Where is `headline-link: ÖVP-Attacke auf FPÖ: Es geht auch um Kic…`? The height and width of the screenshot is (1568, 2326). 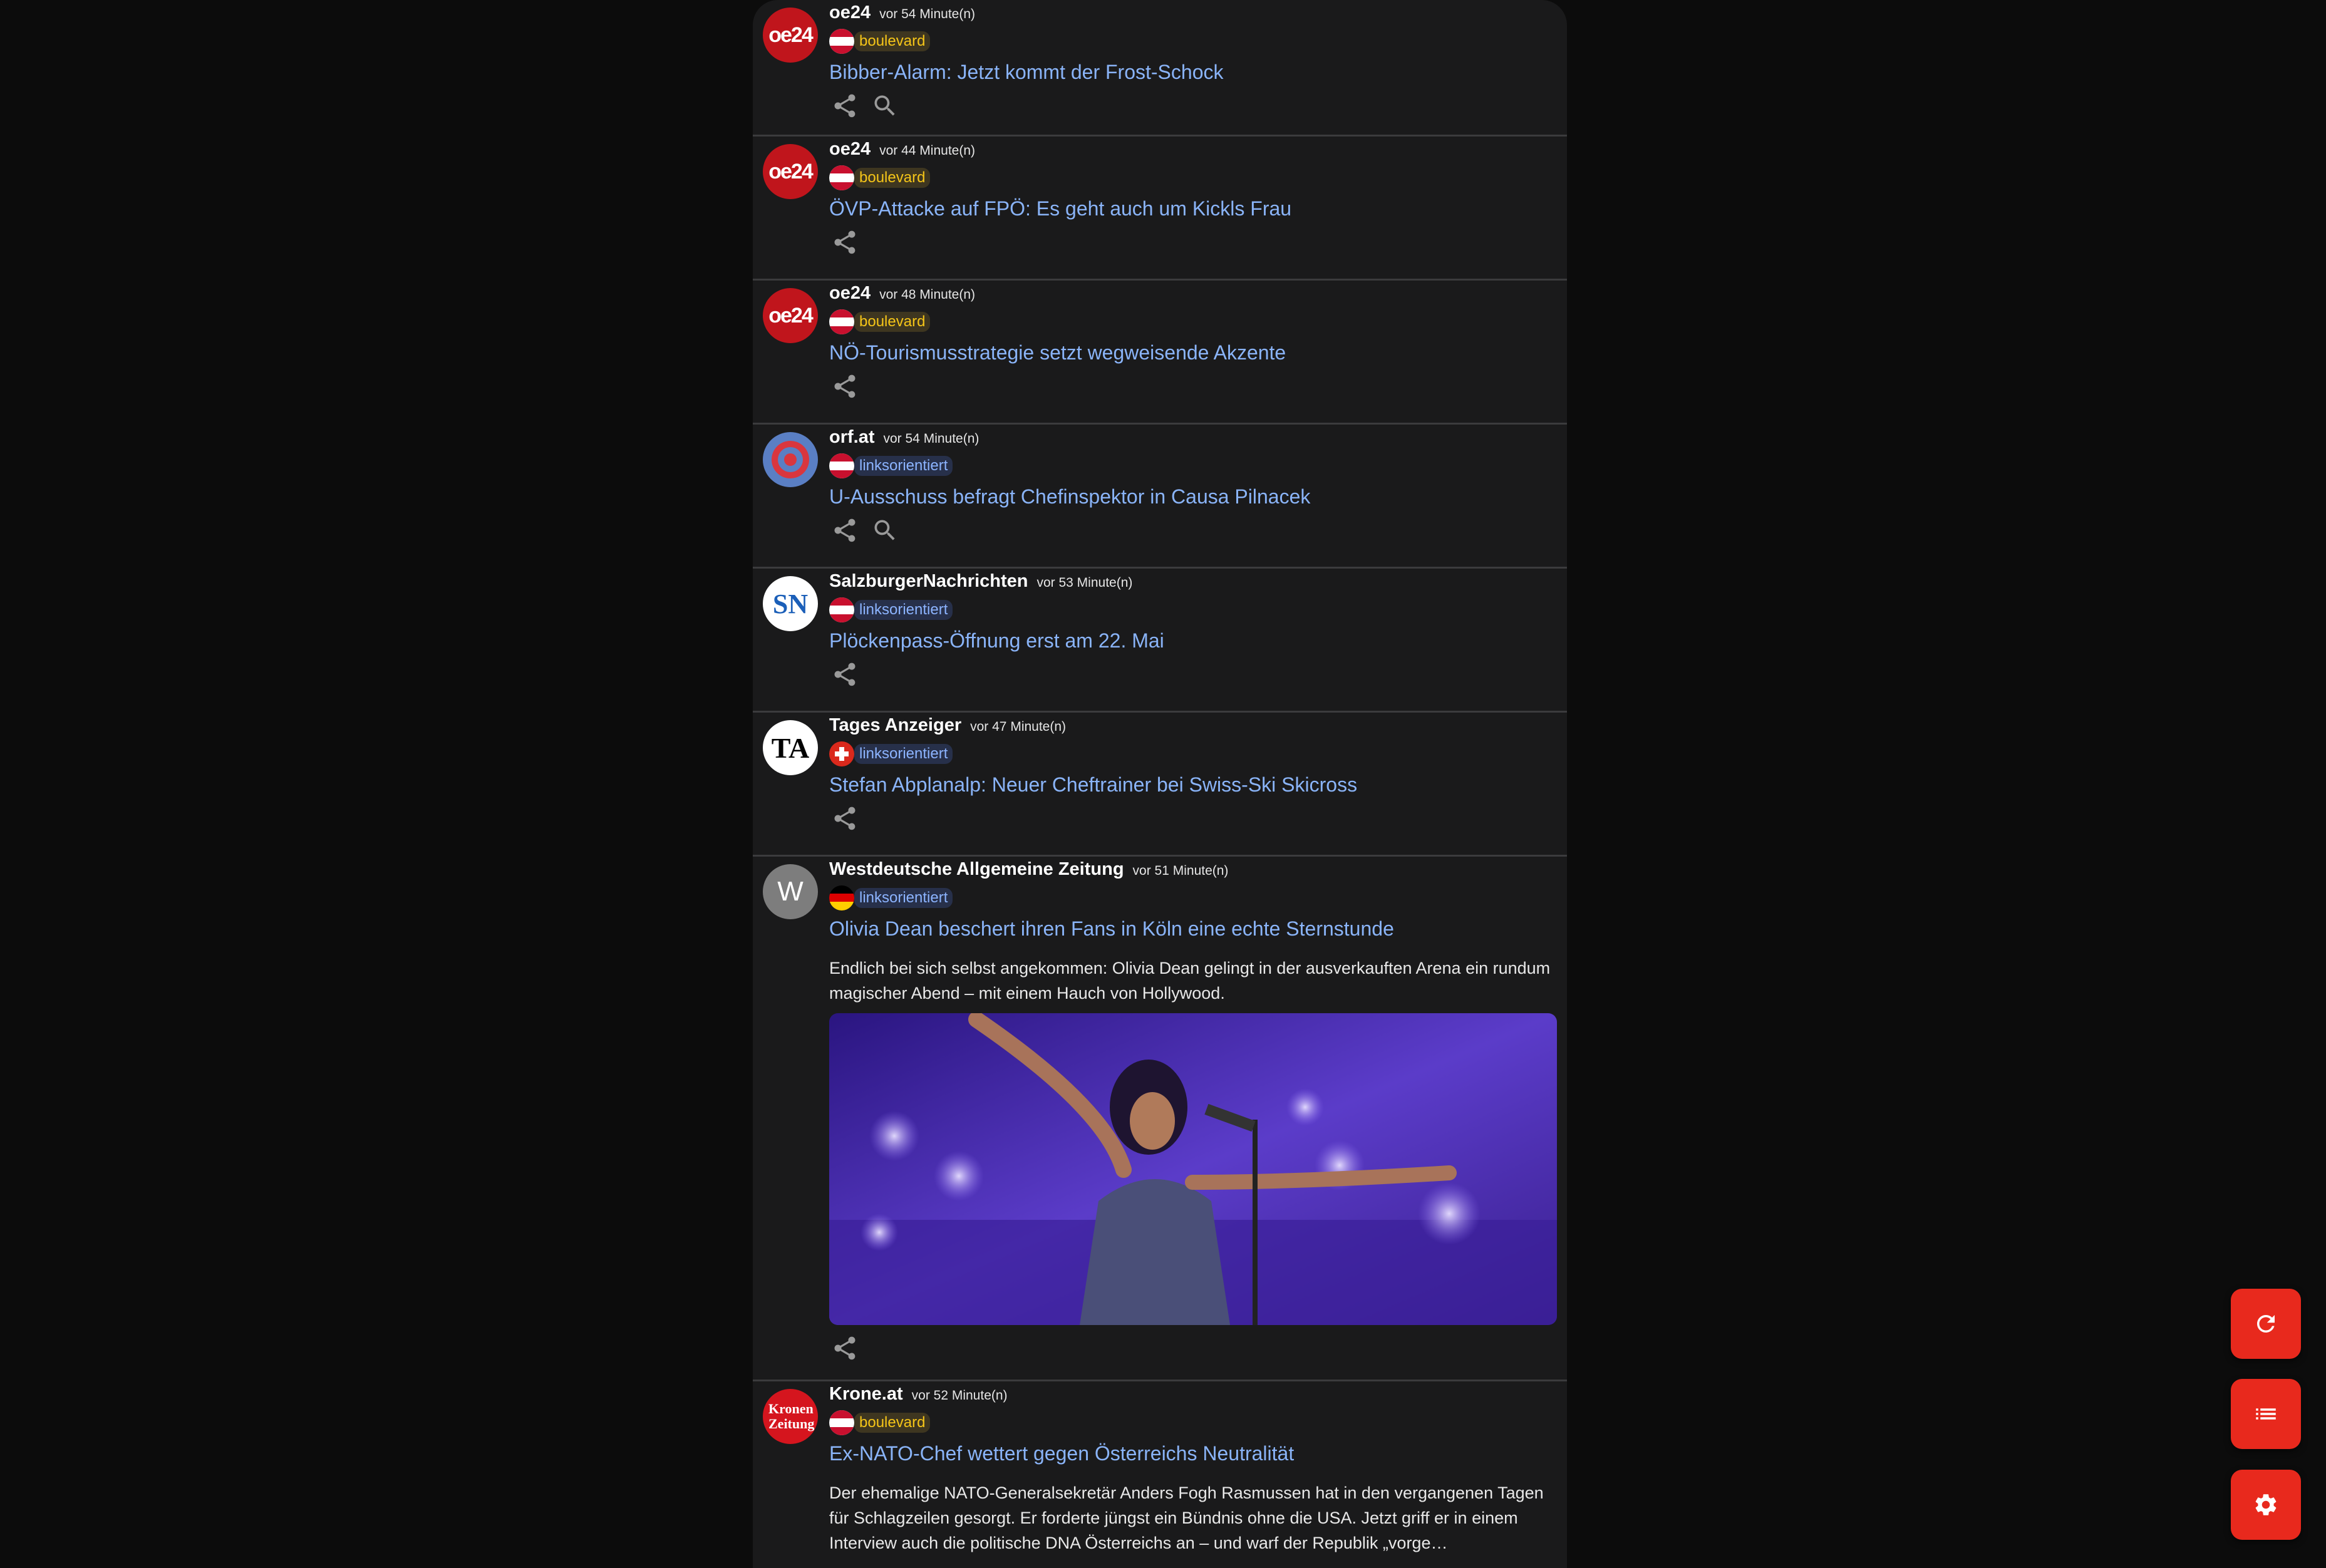 headline-link: ÖVP-Attacke auf FPÖ: Es geht auch um Kic… is located at coordinates (1193, 208).